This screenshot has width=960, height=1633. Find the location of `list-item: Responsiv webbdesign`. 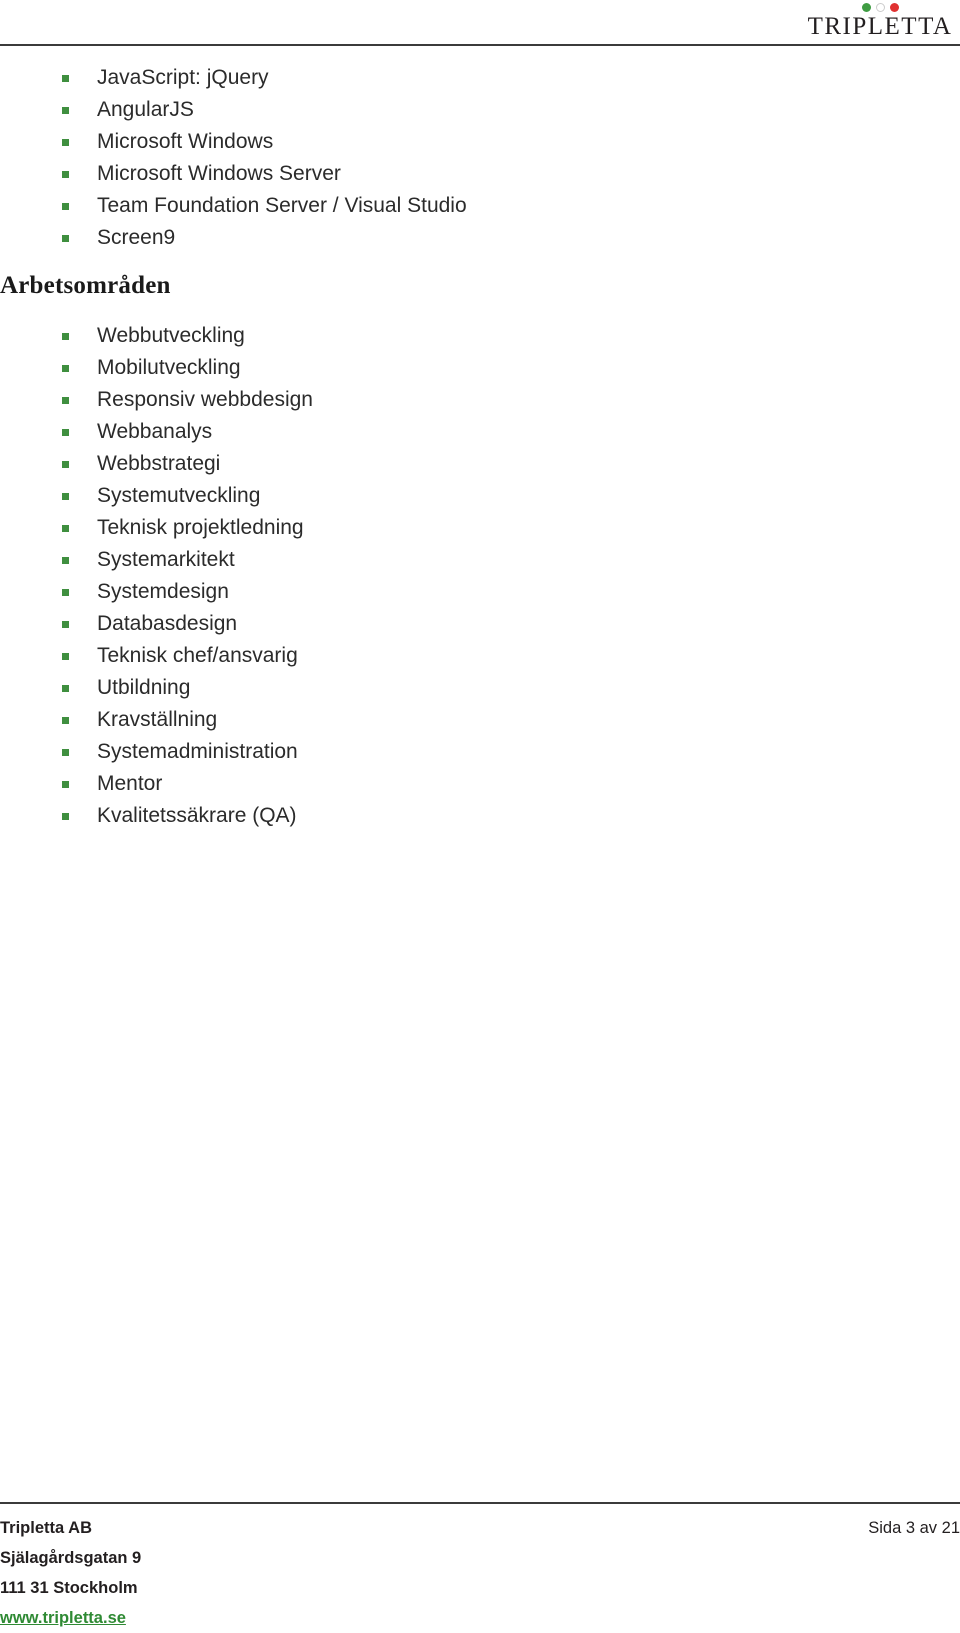

list-item: Responsiv webbdesign is located at coordinates (480, 400).